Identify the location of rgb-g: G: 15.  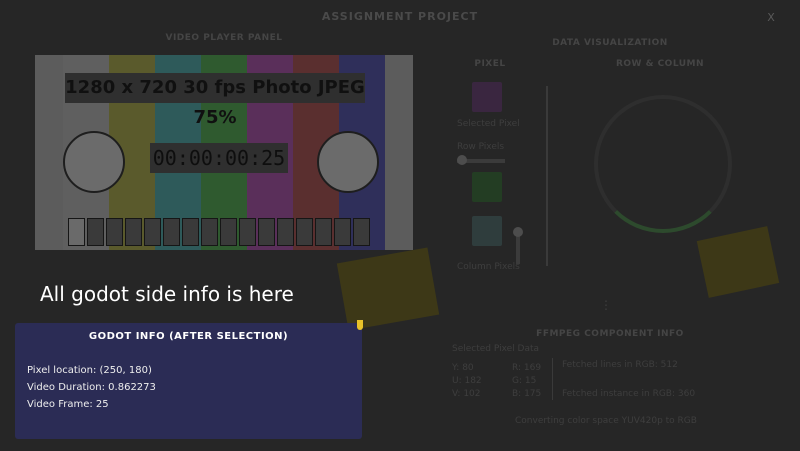
(524, 381).